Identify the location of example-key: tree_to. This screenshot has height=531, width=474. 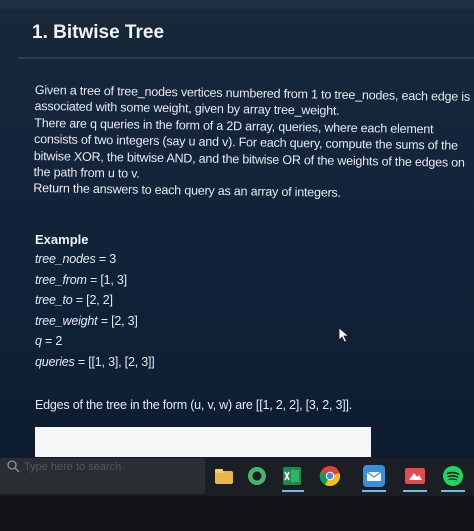
(54, 300).